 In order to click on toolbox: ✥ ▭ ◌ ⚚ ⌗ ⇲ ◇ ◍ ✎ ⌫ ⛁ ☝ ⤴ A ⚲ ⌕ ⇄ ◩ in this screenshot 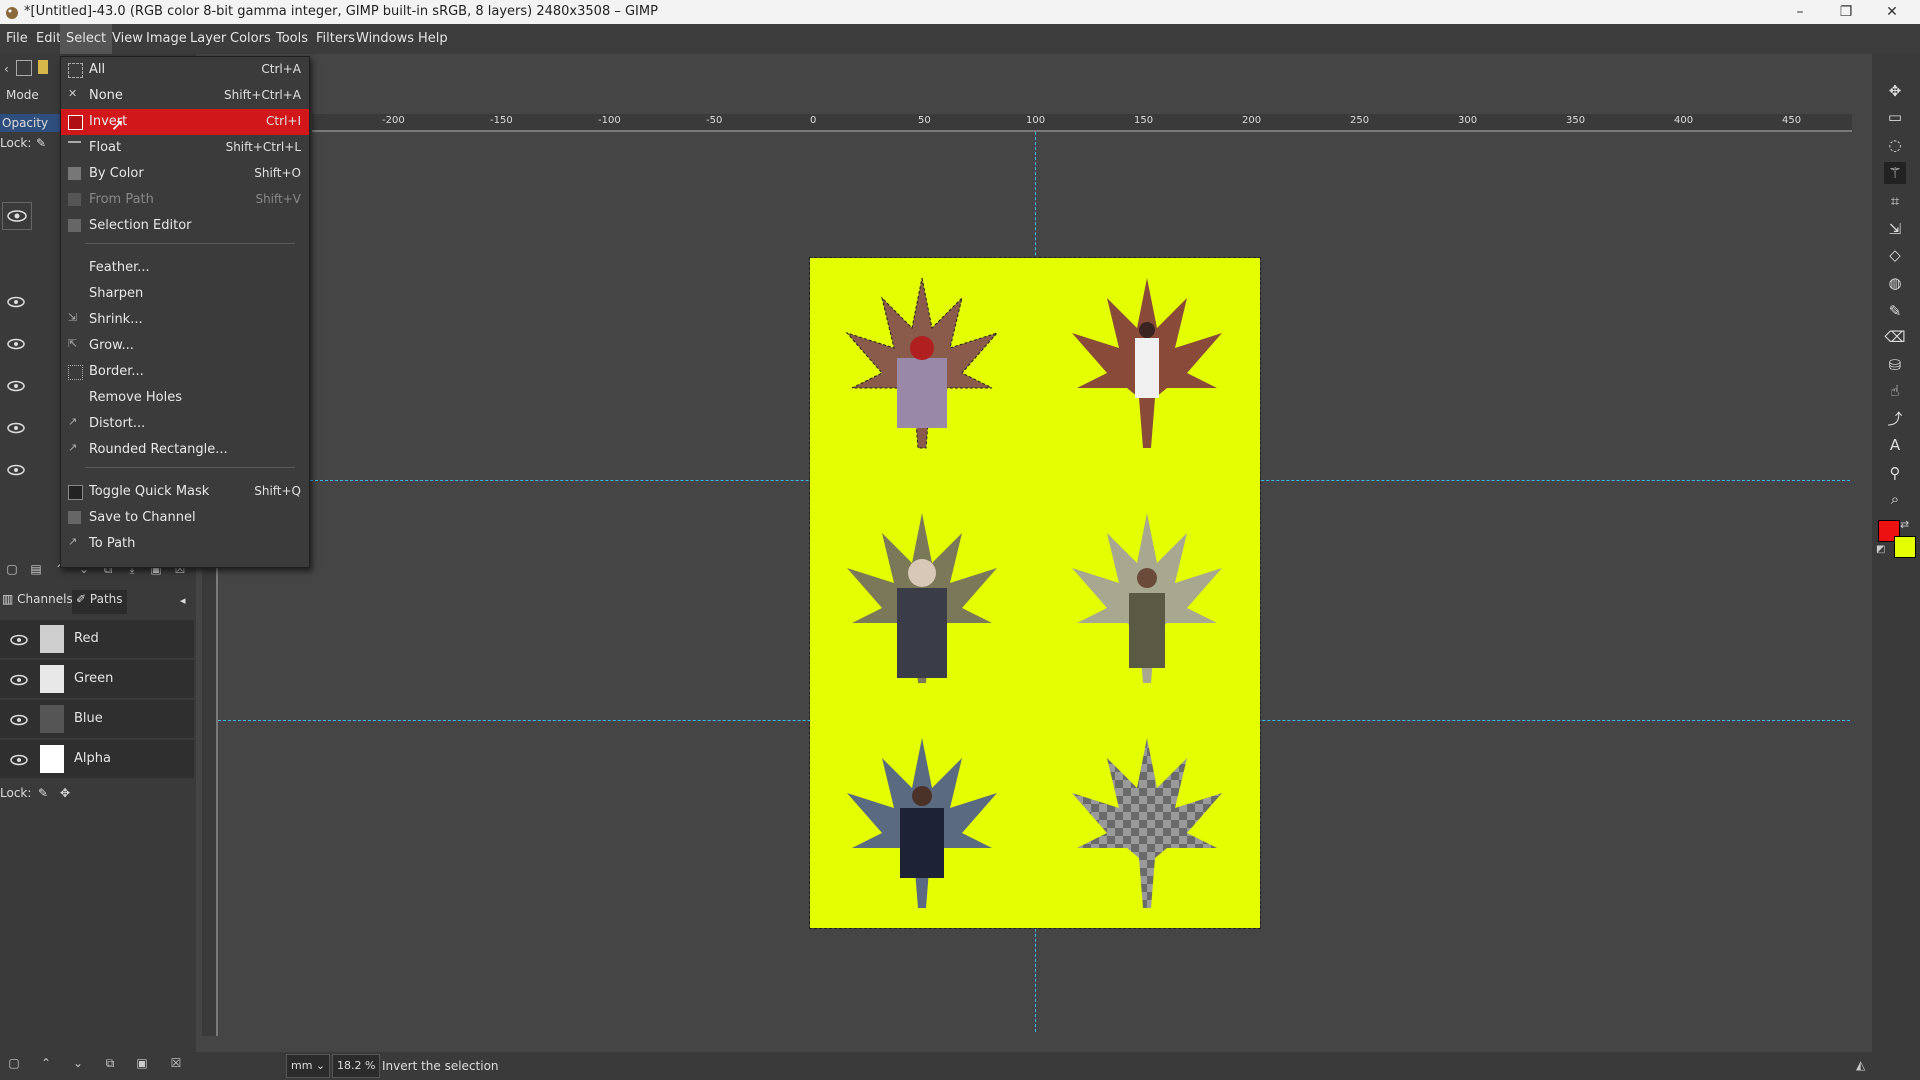, I will do `click(1896, 567)`.